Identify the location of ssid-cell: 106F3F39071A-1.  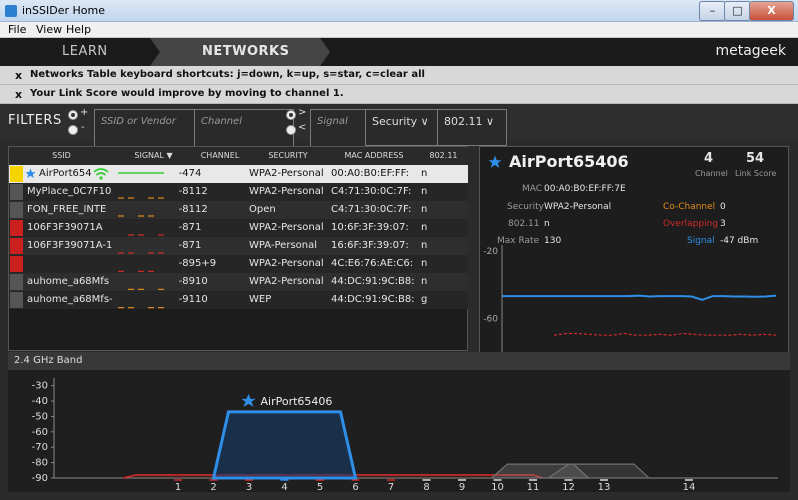
(70, 245).